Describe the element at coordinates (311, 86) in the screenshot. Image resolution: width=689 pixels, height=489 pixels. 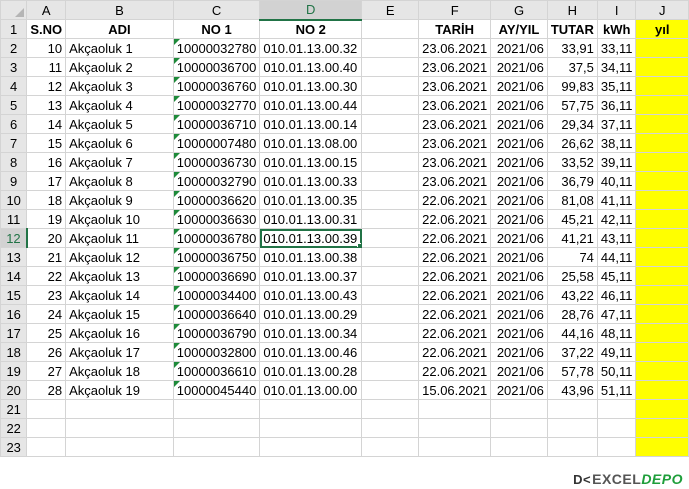
I see `cell-no2: 010.01.13.00.30` at that location.